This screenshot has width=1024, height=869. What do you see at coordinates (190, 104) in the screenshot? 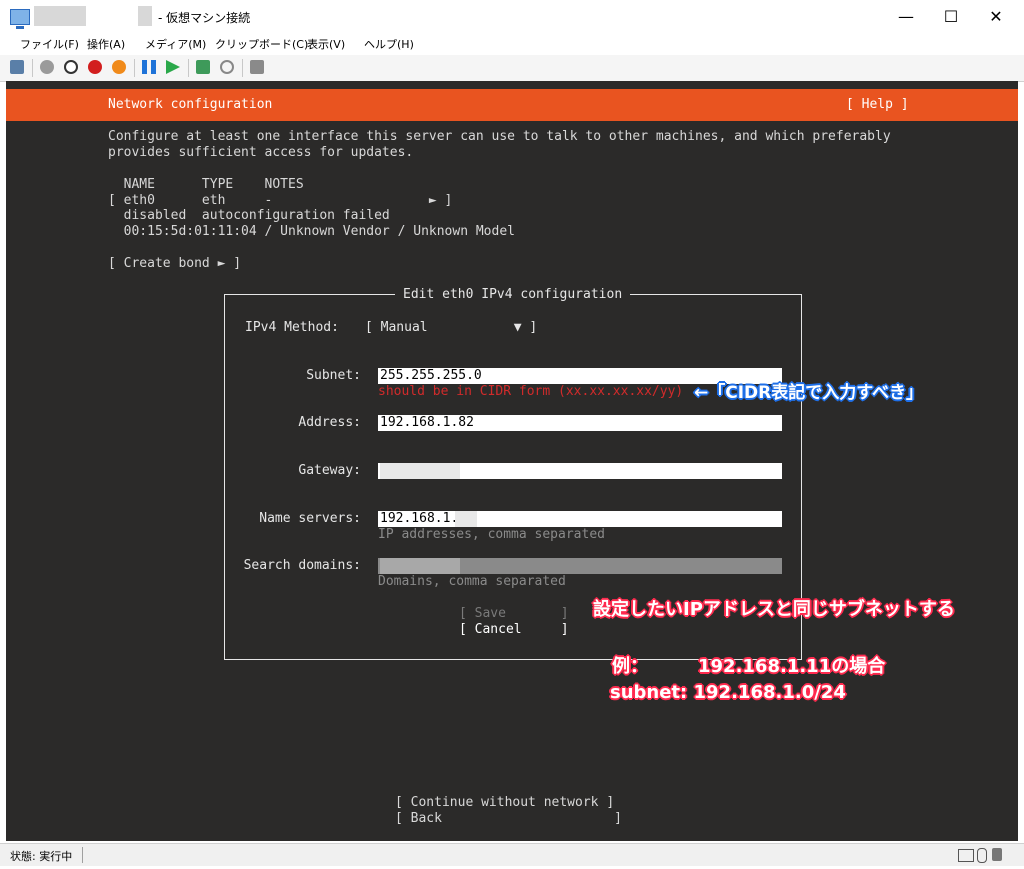
I see `page-title: Network configuration` at bounding box center [190, 104].